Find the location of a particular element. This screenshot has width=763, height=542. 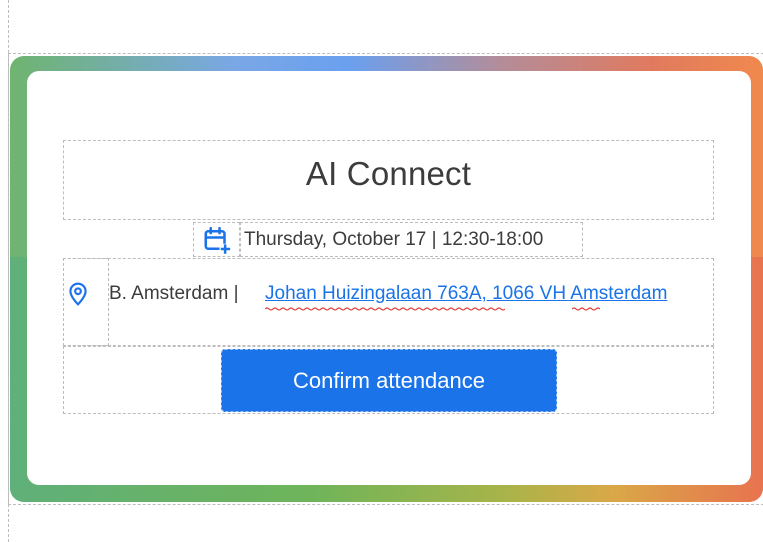

date-icon-cell is located at coordinates (216, 239).